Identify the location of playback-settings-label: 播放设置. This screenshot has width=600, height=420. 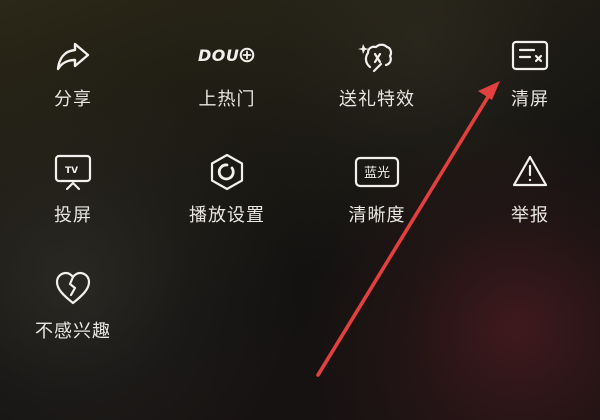
(227, 215).